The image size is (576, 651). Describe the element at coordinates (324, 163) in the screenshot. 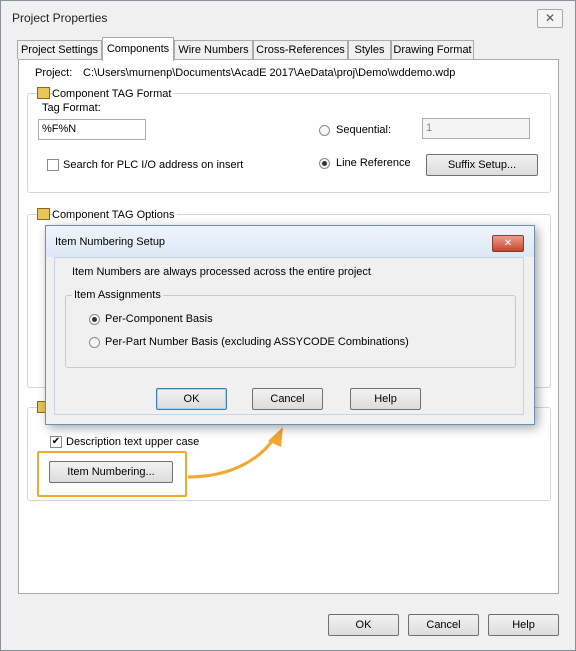

I see `line-reference-radio` at that location.